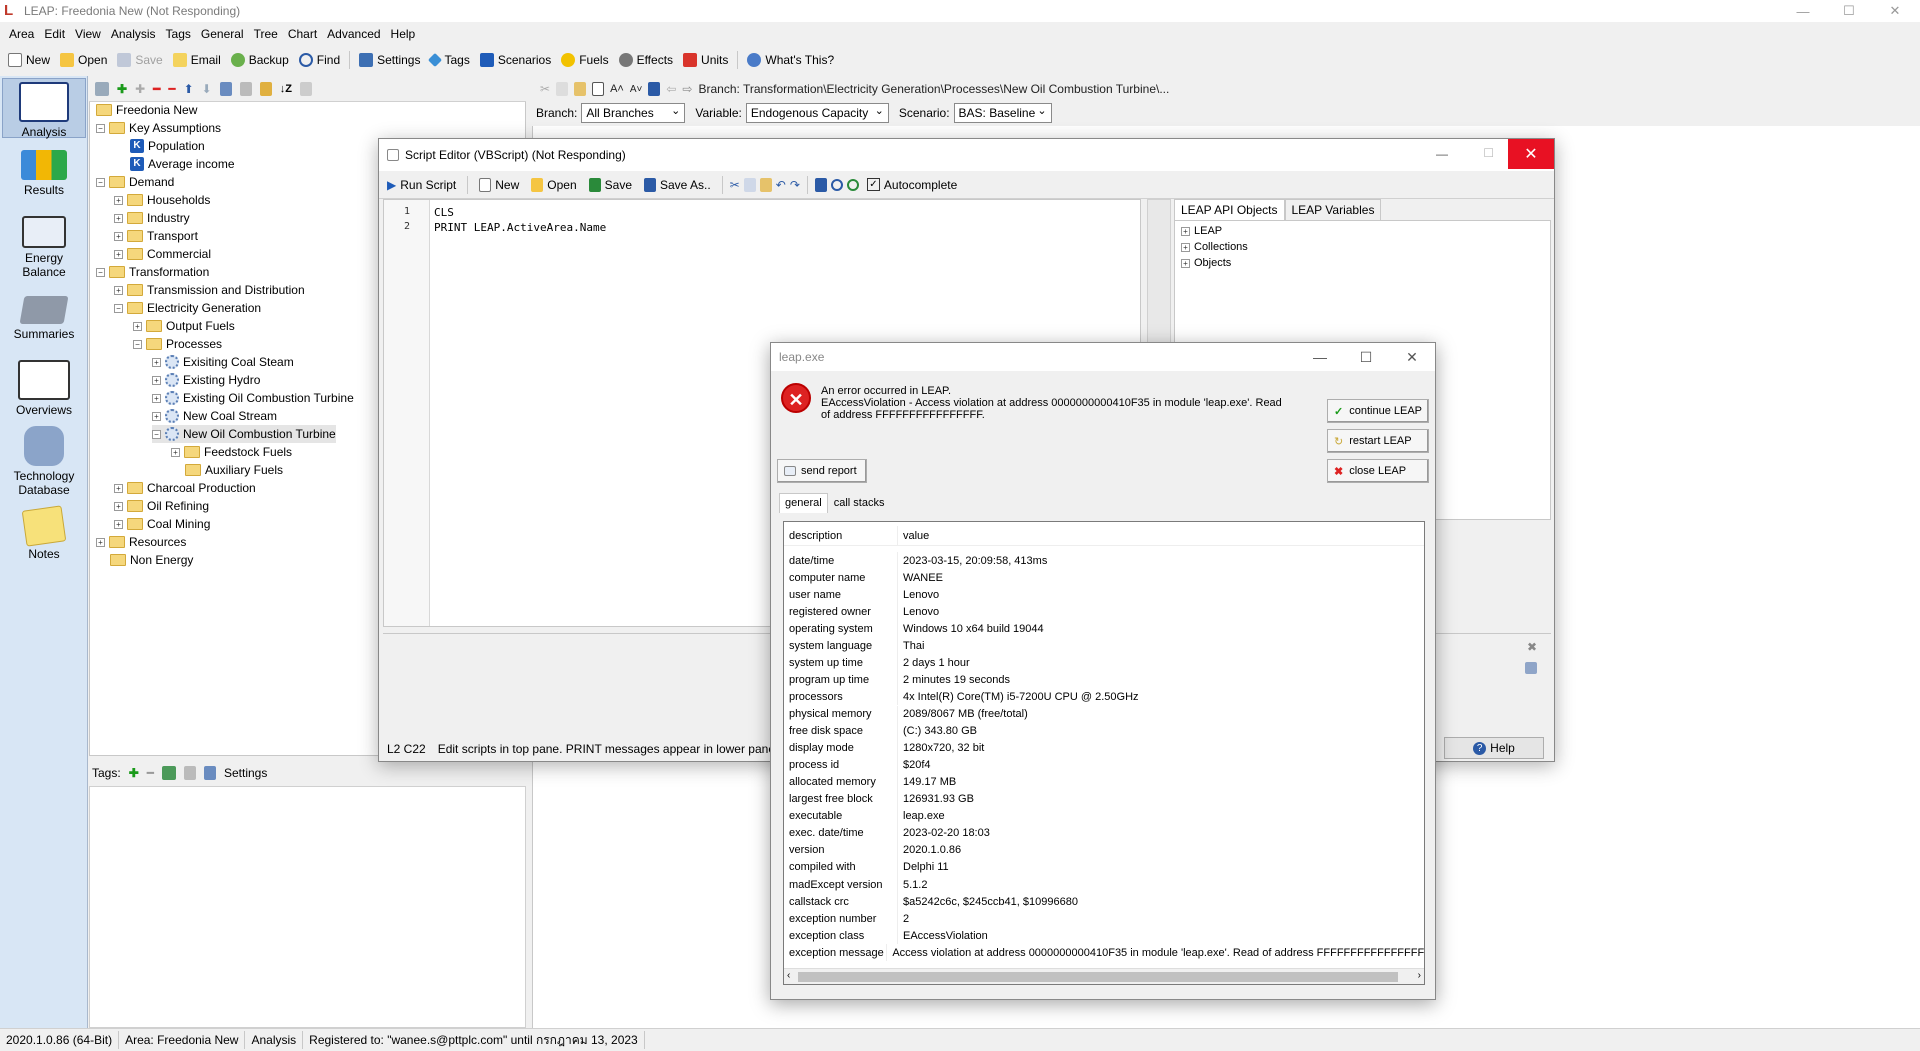  Describe the element at coordinates (1333, 210) in the screenshot. I see `tab-leap-variables: LEAP Variables` at that location.